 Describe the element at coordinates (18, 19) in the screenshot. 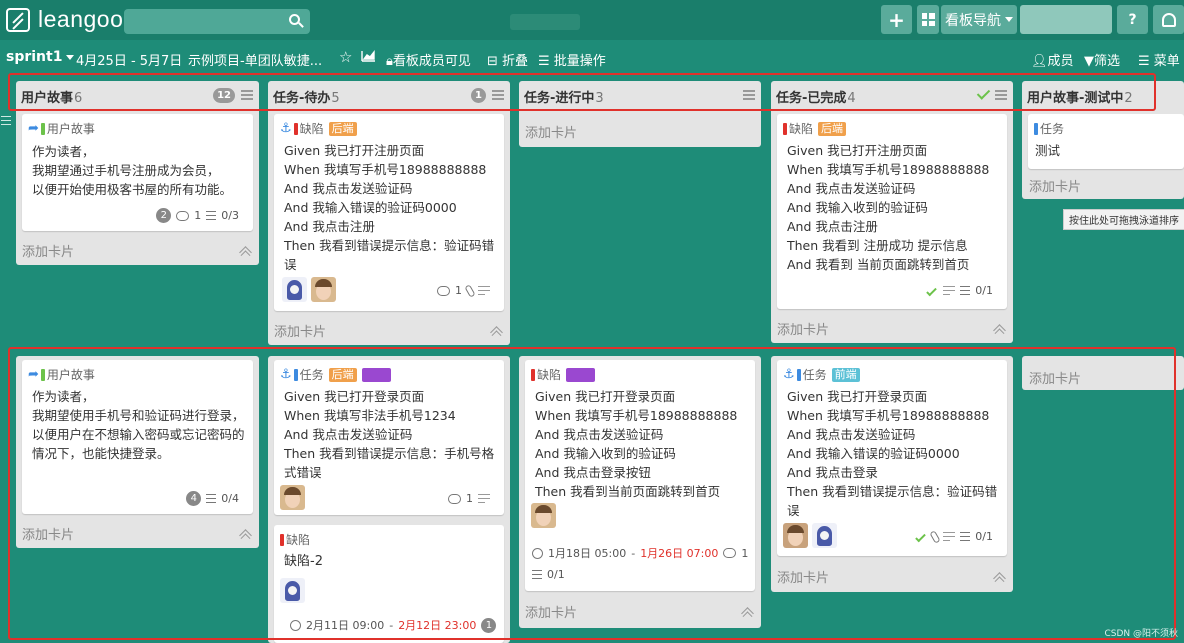

I see `leangoo-logo-icon` at that location.